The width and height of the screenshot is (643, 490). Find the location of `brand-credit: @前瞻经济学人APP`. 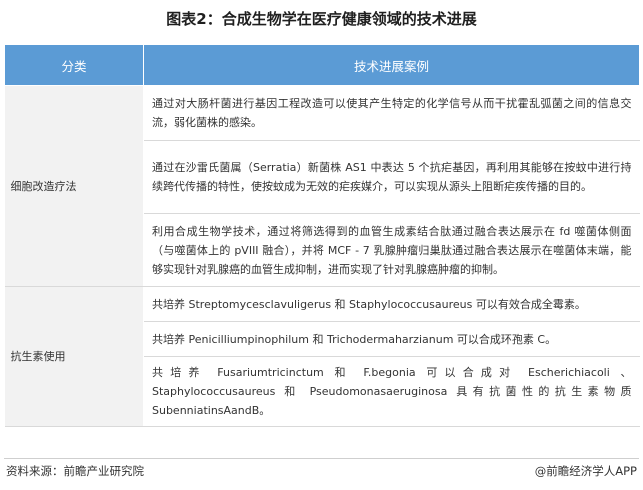

brand-credit: @前瞻经济学人APP is located at coordinates (585, 471).